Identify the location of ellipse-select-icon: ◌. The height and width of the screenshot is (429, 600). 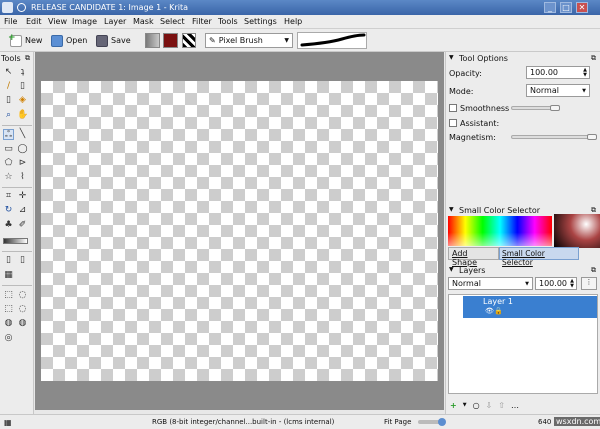
(22, 295).